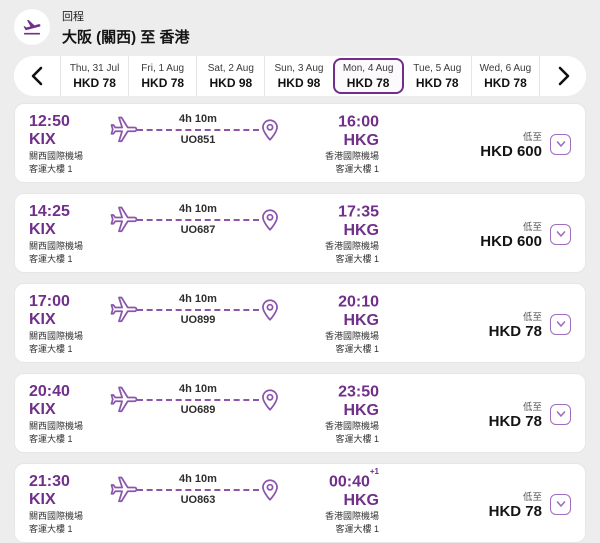  What do you see at coordinates (511, 241) in the screenshot?
I see `price-value: HKD 600` at bounding box center [511, 241].